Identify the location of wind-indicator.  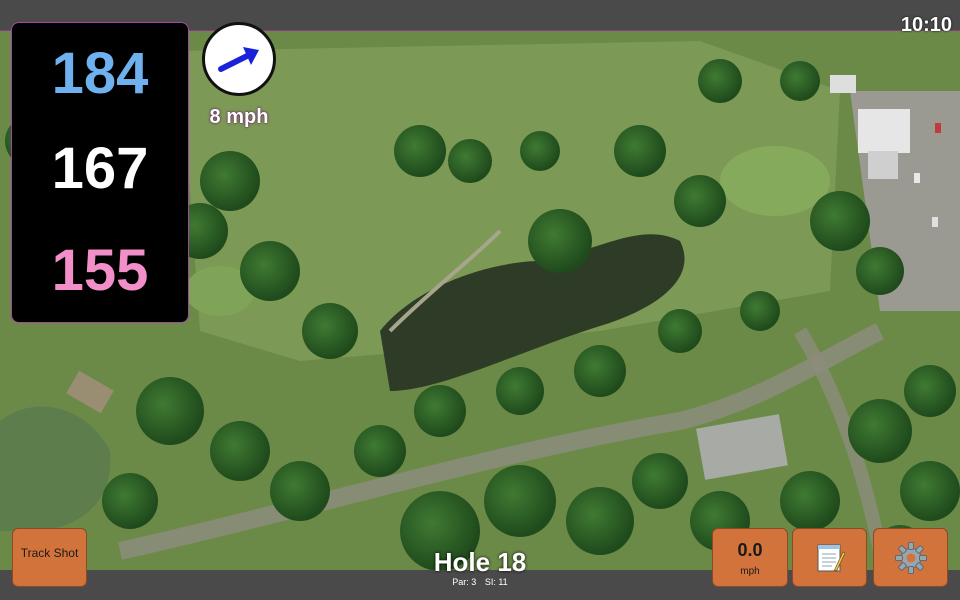
(239, 59).